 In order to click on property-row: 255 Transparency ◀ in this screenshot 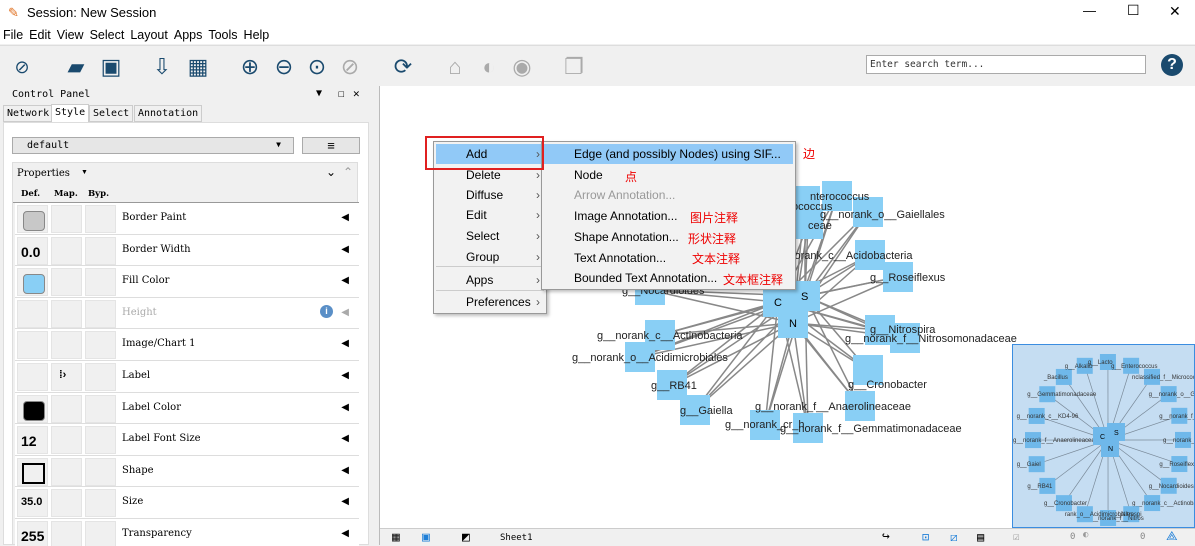, I will do `click(187, 532)`.